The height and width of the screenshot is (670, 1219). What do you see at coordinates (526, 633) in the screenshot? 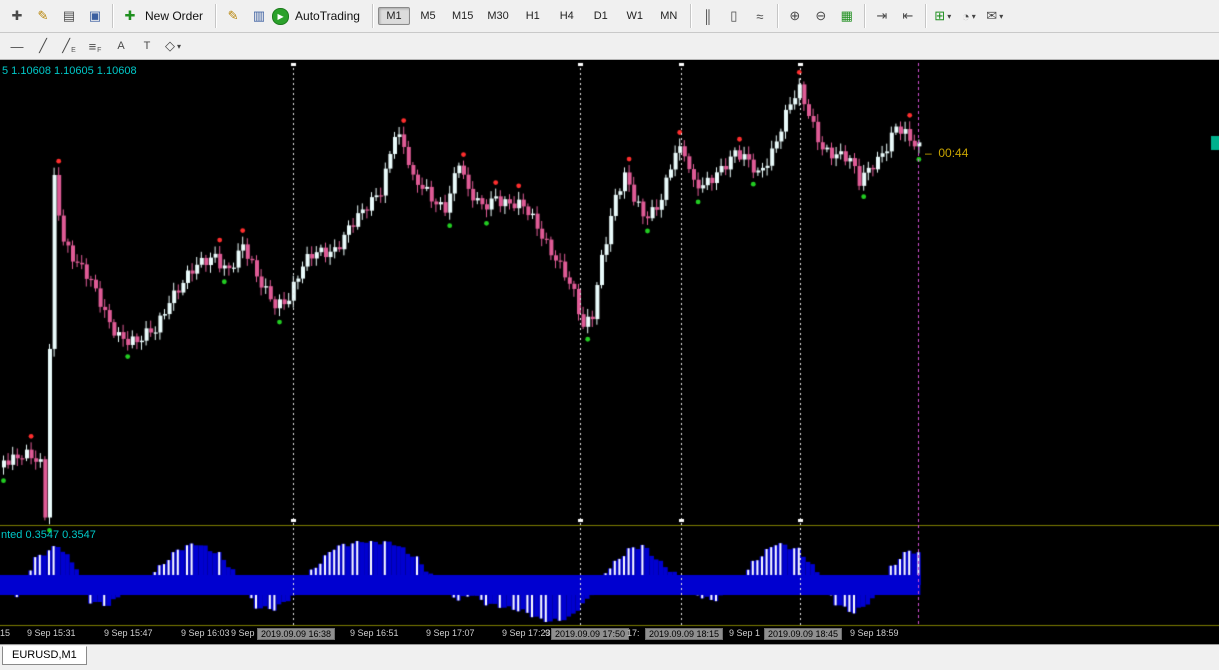
I see `time-axis-label: 9 Sep 17:23` at bounding box center [526, 633].